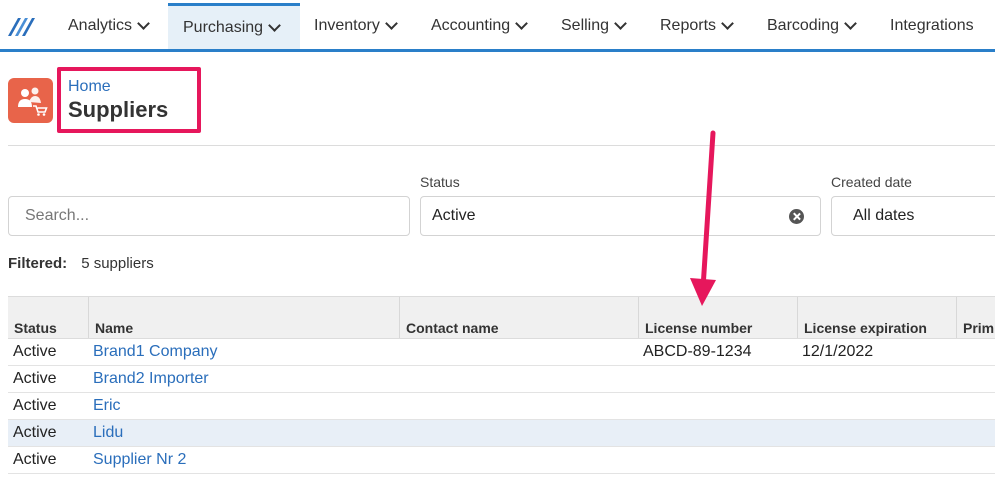 The height and width of the screenshot is (486, 995). I want to click on status-select: Active, so click(620, 216).